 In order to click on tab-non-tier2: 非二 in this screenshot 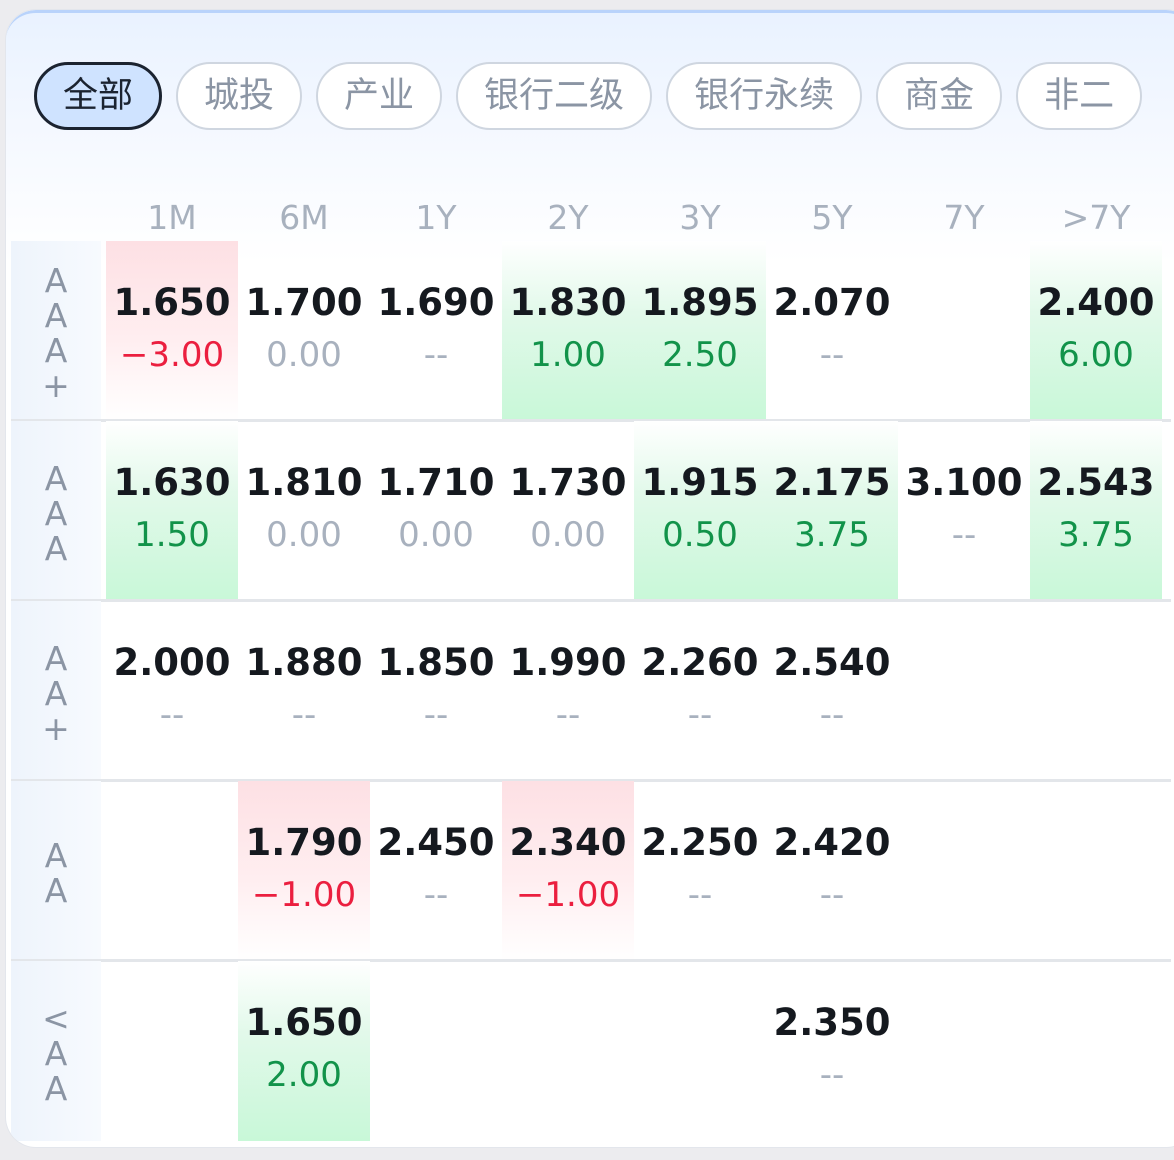, I will do `click(1079, 96)`.